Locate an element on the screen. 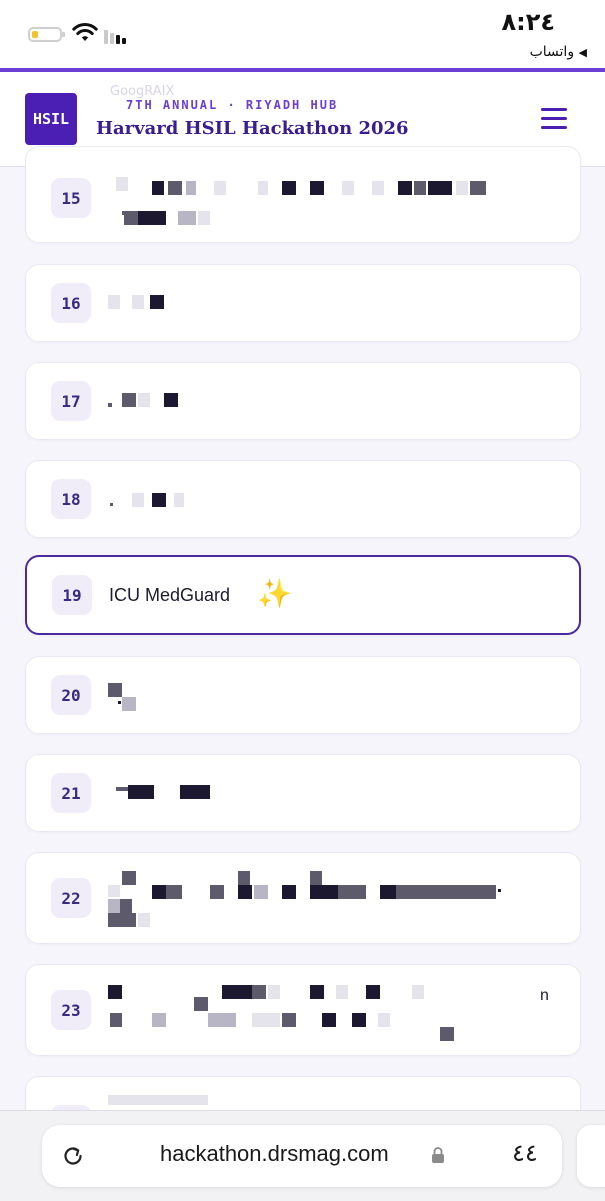  back-arrow-icon: ◀ is located at coordinates (582, 52).